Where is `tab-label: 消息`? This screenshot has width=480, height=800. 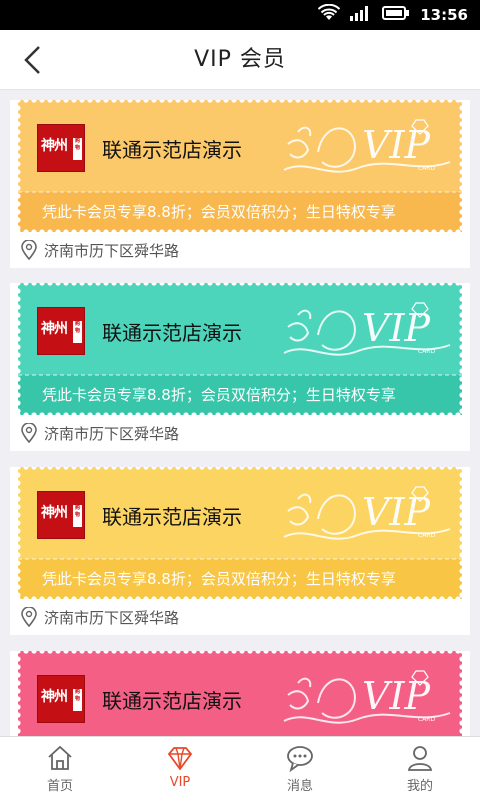
tab-label: 消息 is located at coordinates (299, 786).